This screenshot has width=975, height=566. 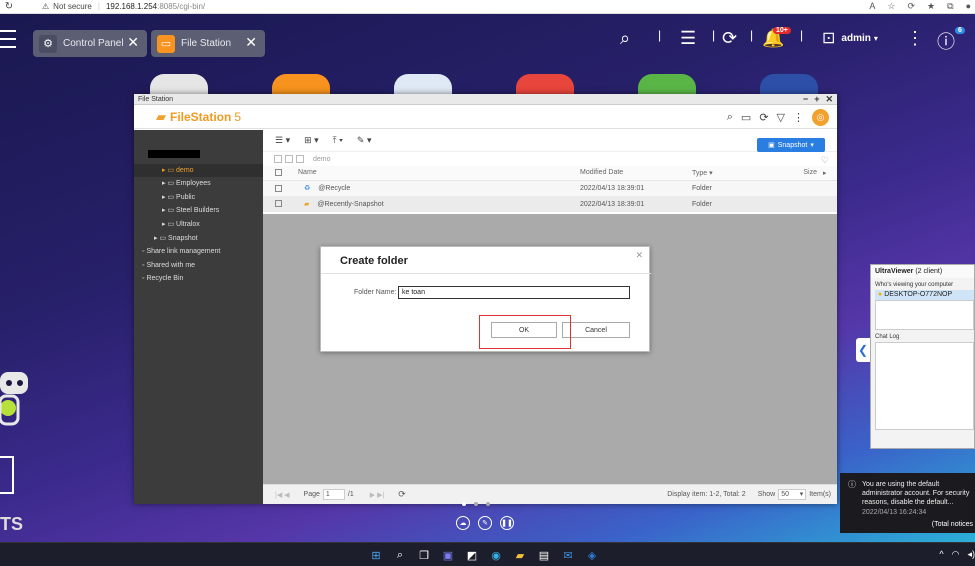 I want to click on viewer-item: ● DESKTOP-O772NOP, so click(x=924, y=295).